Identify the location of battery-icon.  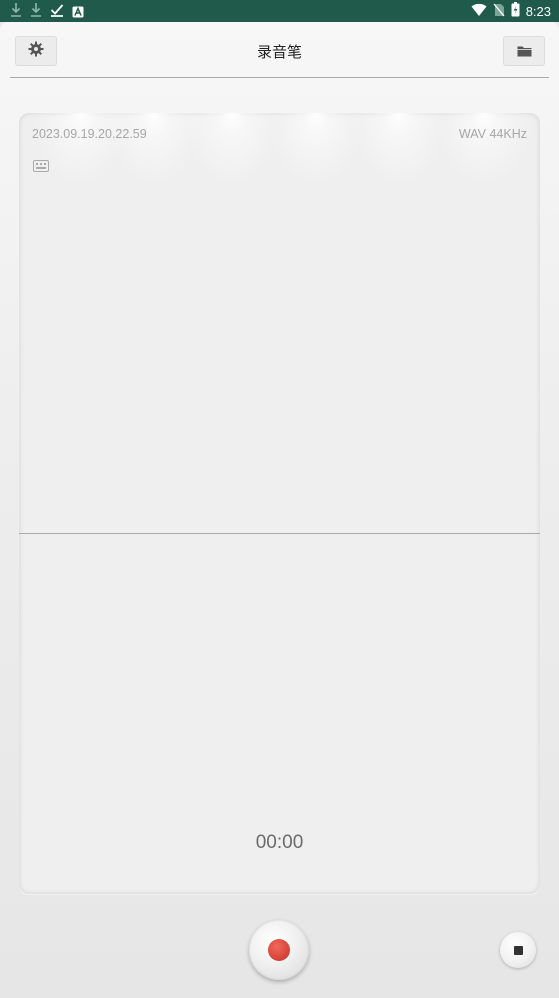
(515, 11).